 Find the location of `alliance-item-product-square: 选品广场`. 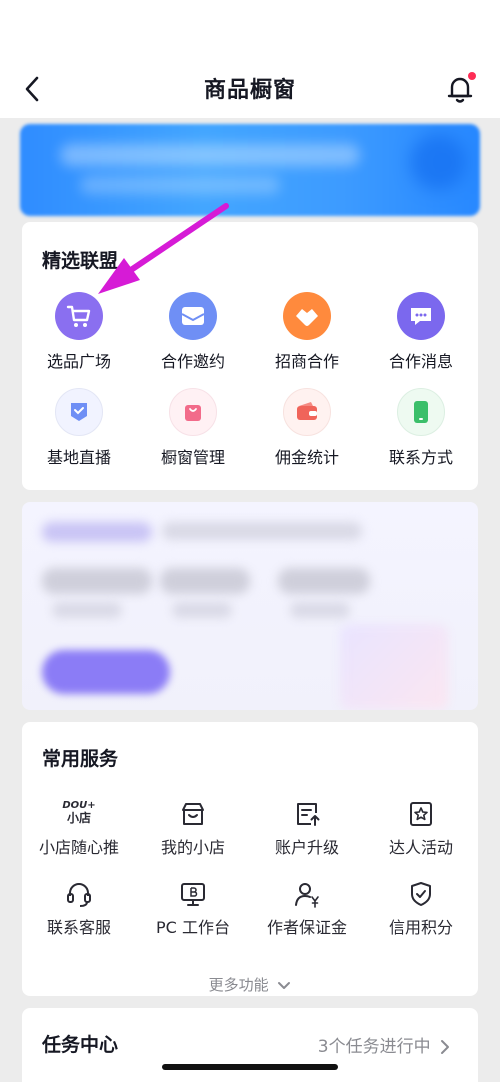

alliance-item-product-square: 选品广场 is located at coordinates (79, 337).